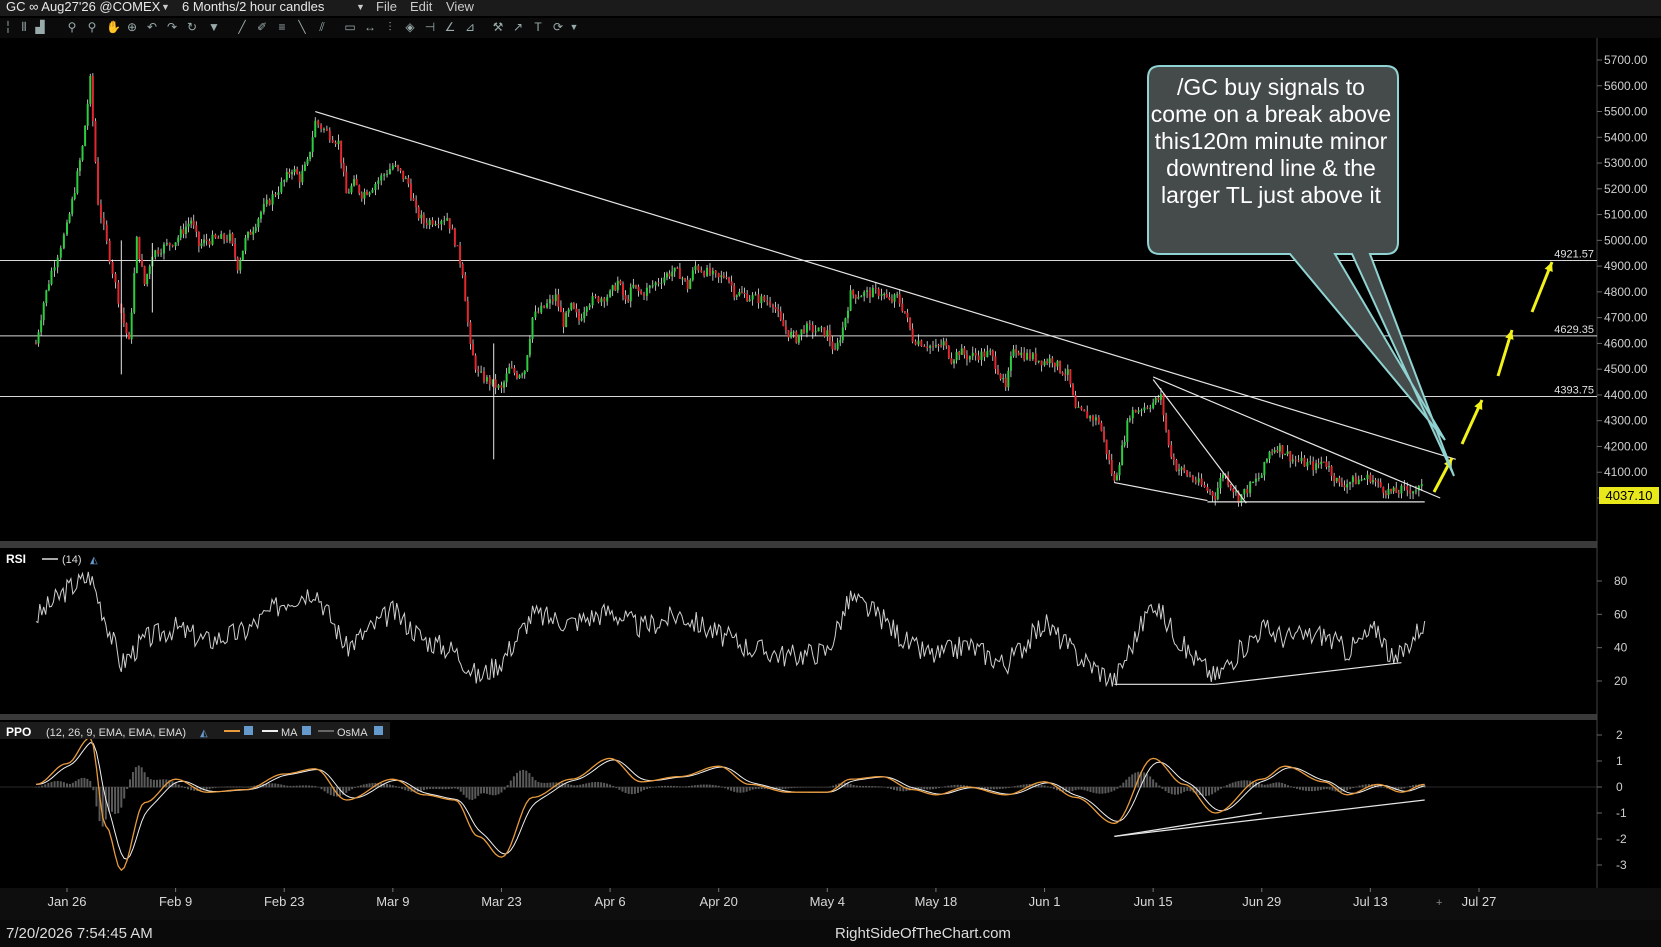  What do you see at coordinates (730, 629) in the screenshot?
I see `rsi-line` at bounding box center [730, 629].